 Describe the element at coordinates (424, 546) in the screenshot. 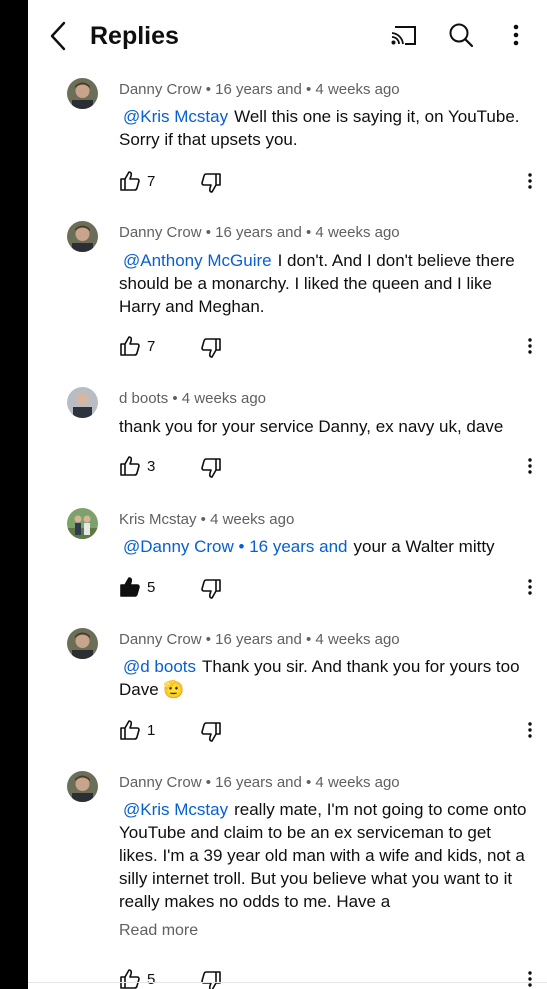

I see `comment-body: your a Walter mitty` at that location.